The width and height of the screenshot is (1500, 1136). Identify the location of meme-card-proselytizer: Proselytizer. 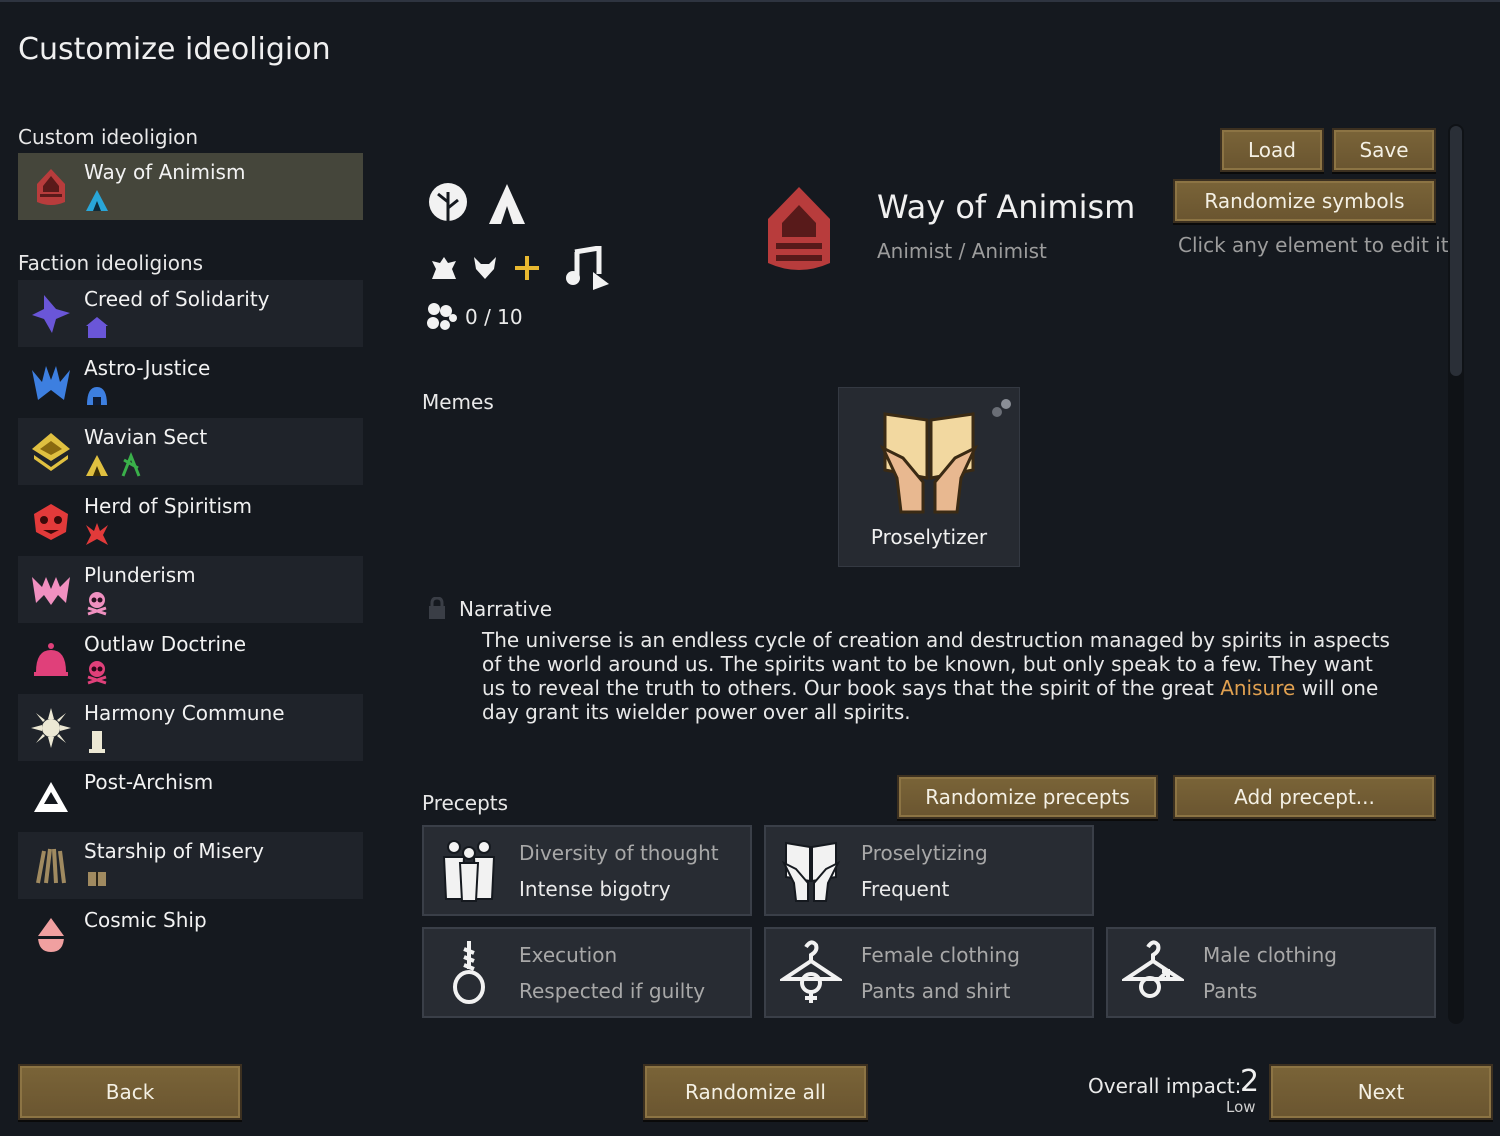
(929, 477).